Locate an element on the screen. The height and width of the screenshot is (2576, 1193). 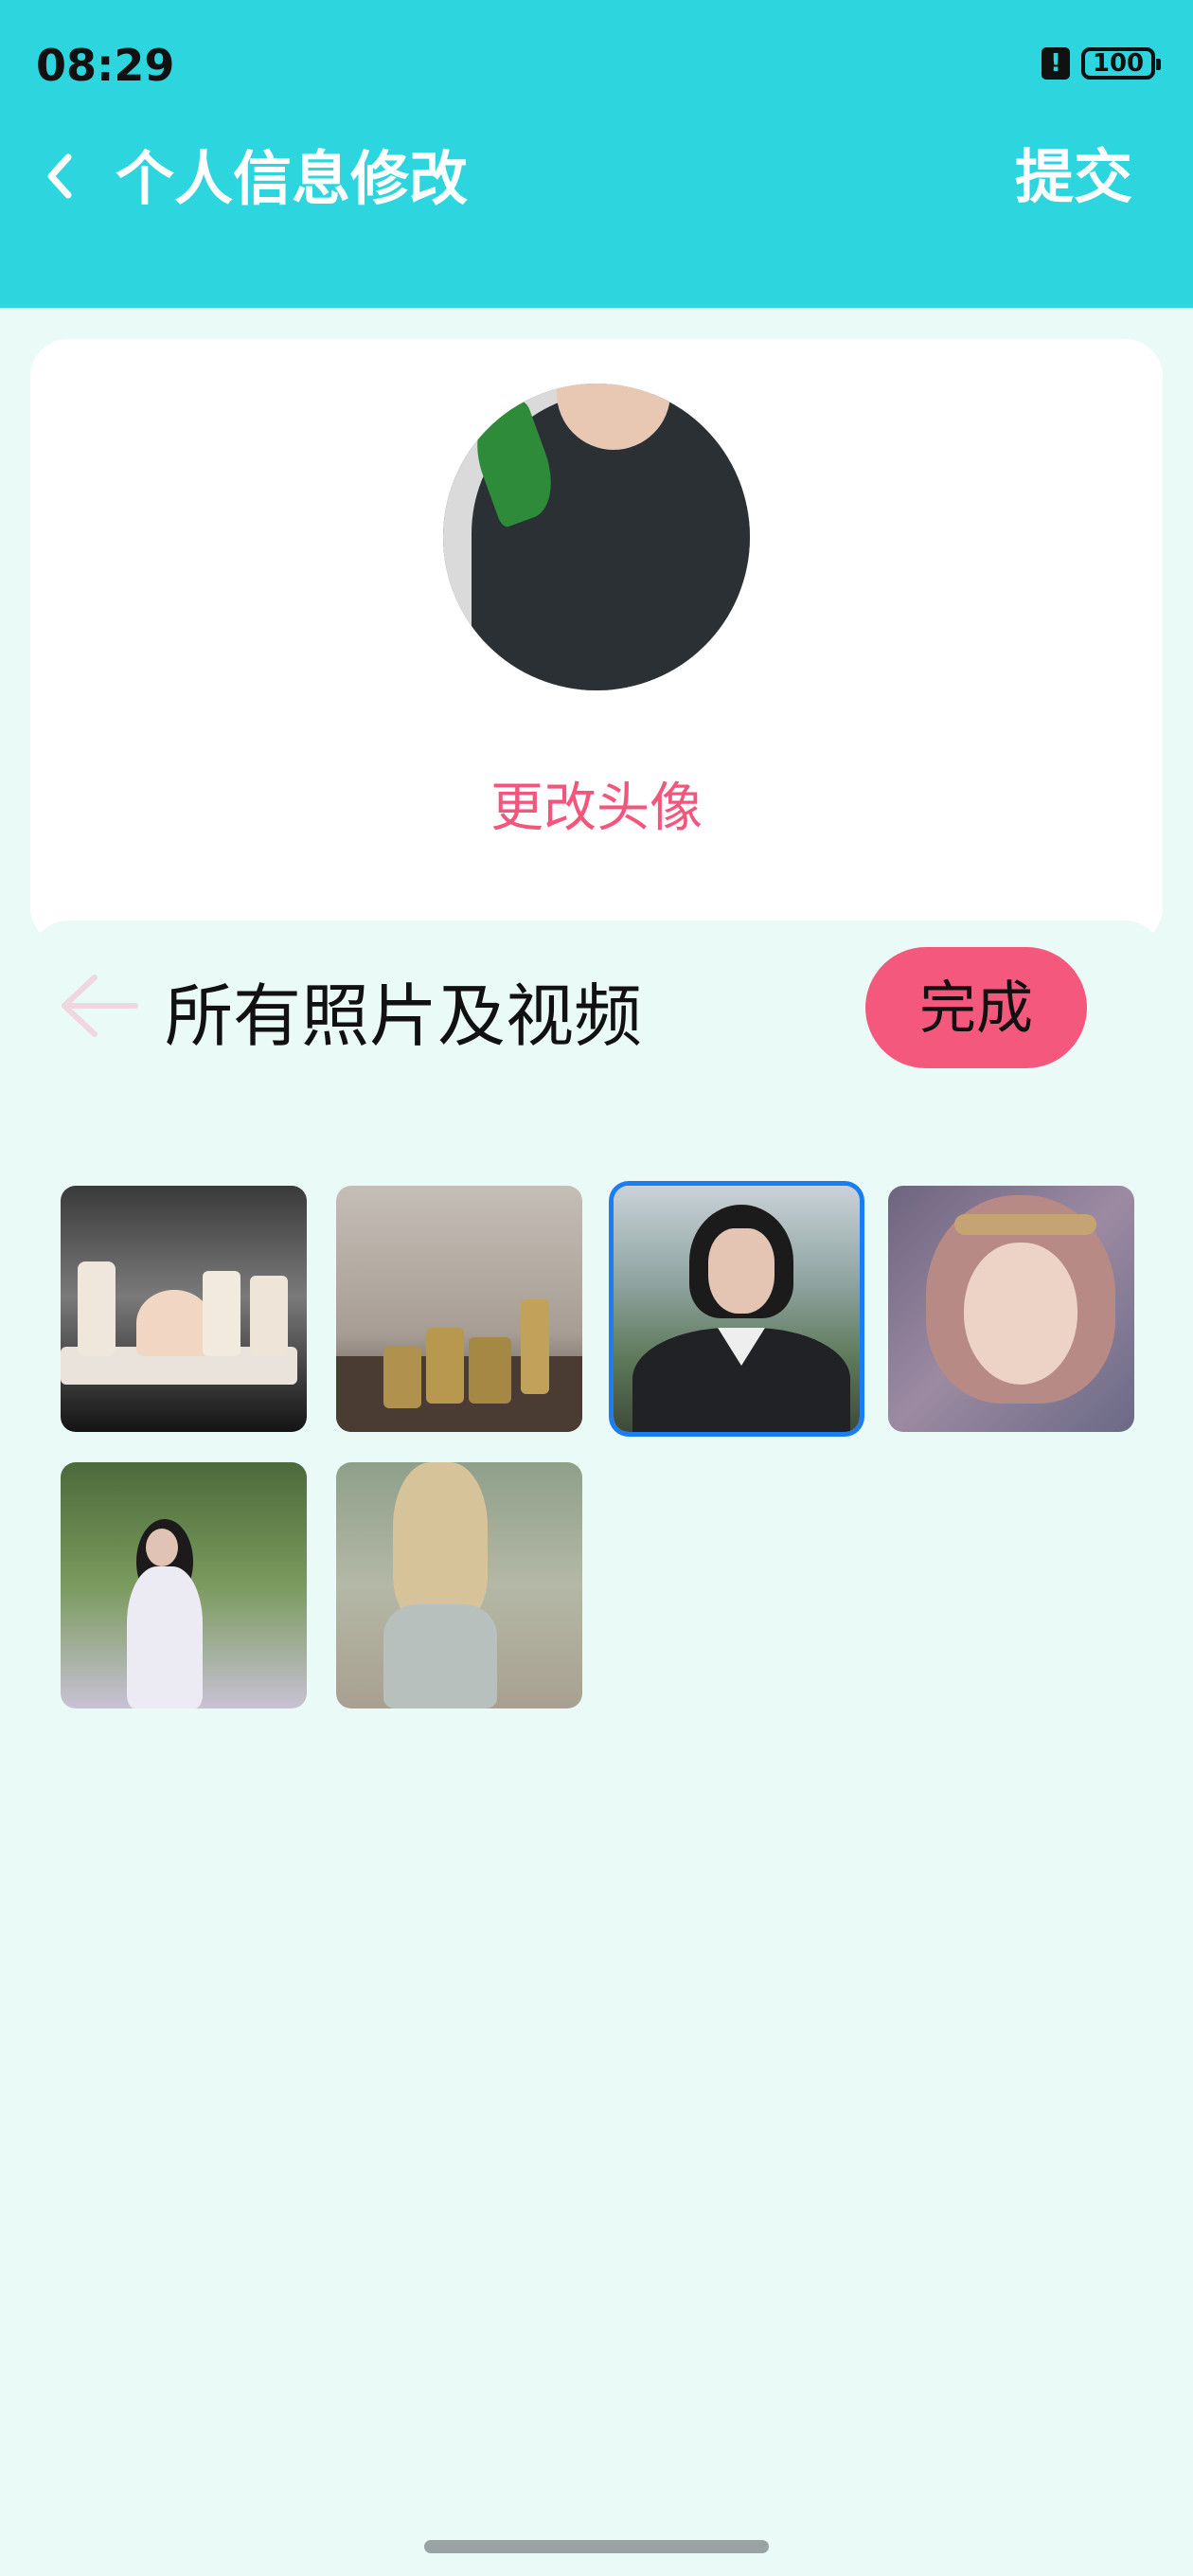
woman-in-forest-photo is located at coordinates (184, 1585).